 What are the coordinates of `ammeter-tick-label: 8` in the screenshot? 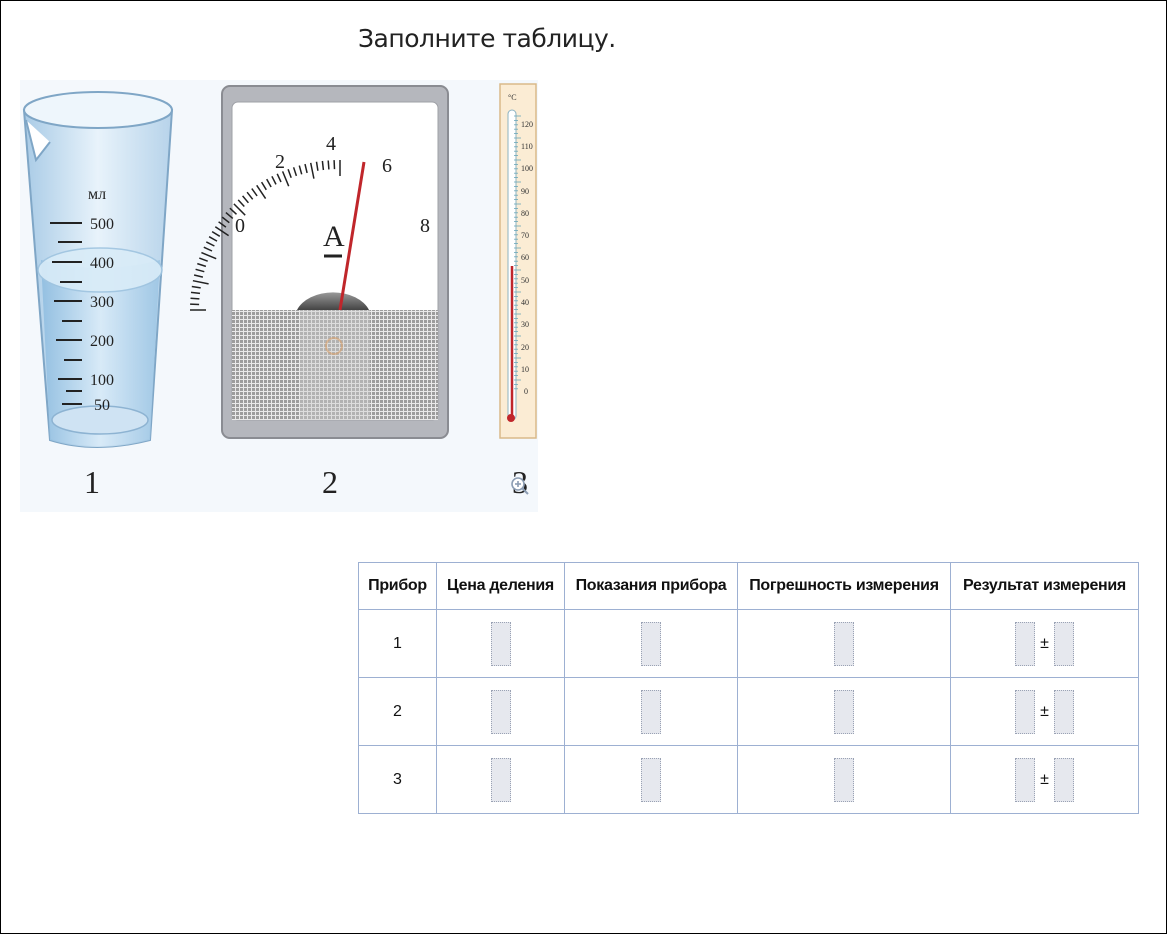 It's located at (425, 226).